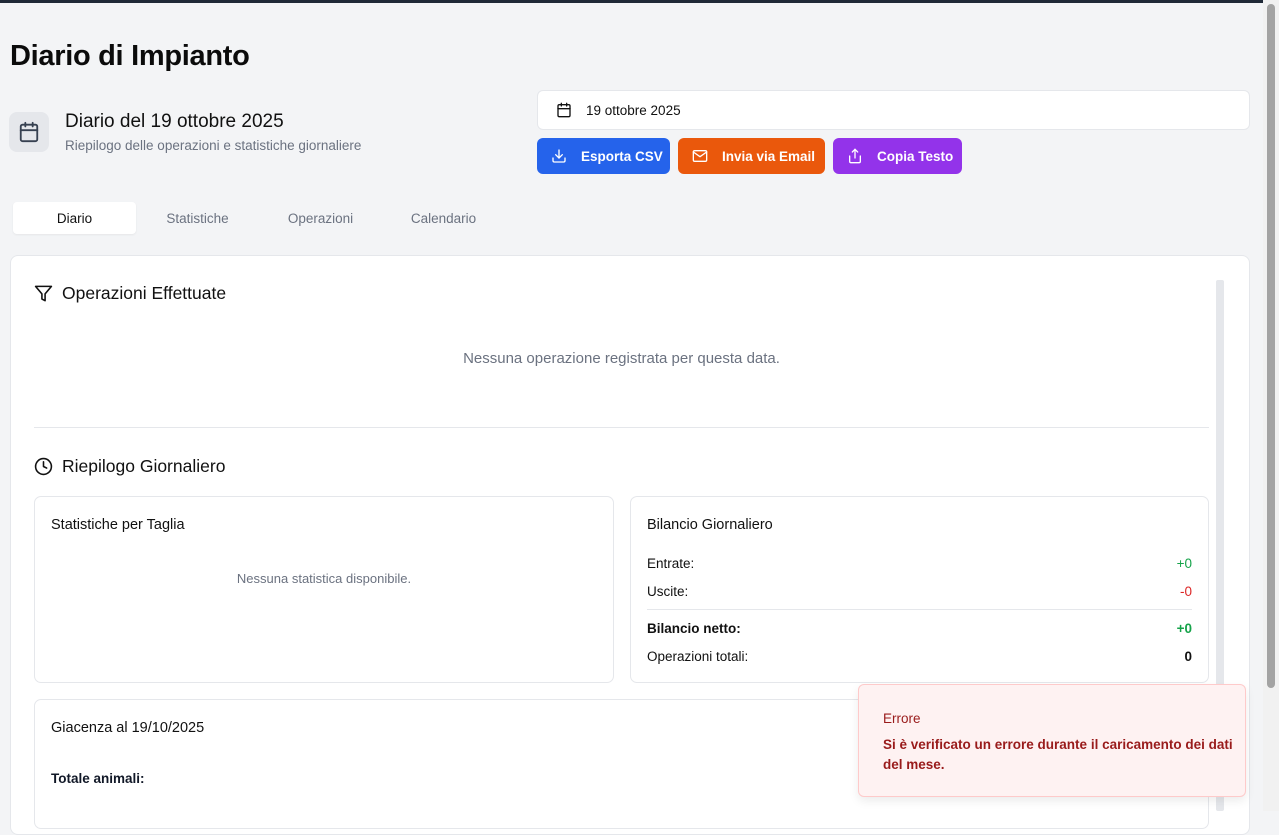  I want to click on balance-label: Entrate:, so click(671, 563).